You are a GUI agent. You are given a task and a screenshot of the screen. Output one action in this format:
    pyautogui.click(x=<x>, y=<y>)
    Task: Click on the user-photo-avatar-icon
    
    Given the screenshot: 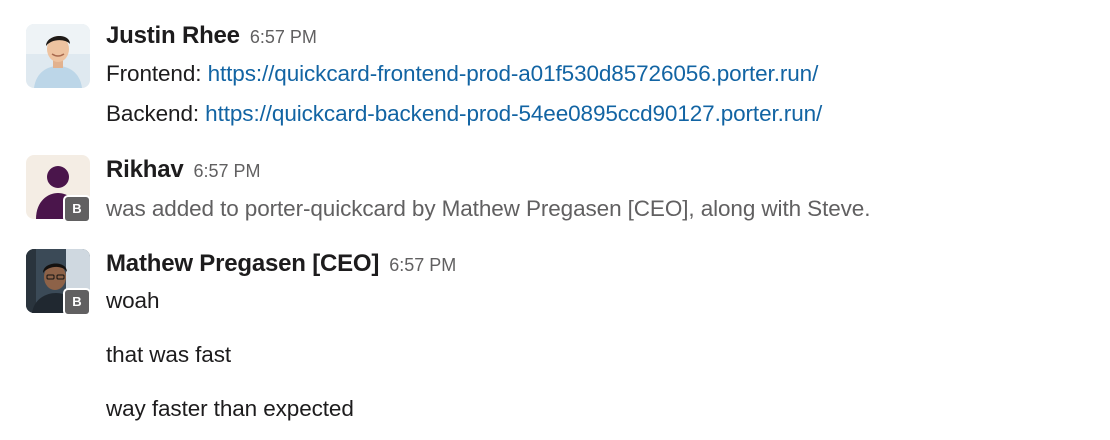 What is the action you would take?
    pyautogui.click(x=58, y=56)
    